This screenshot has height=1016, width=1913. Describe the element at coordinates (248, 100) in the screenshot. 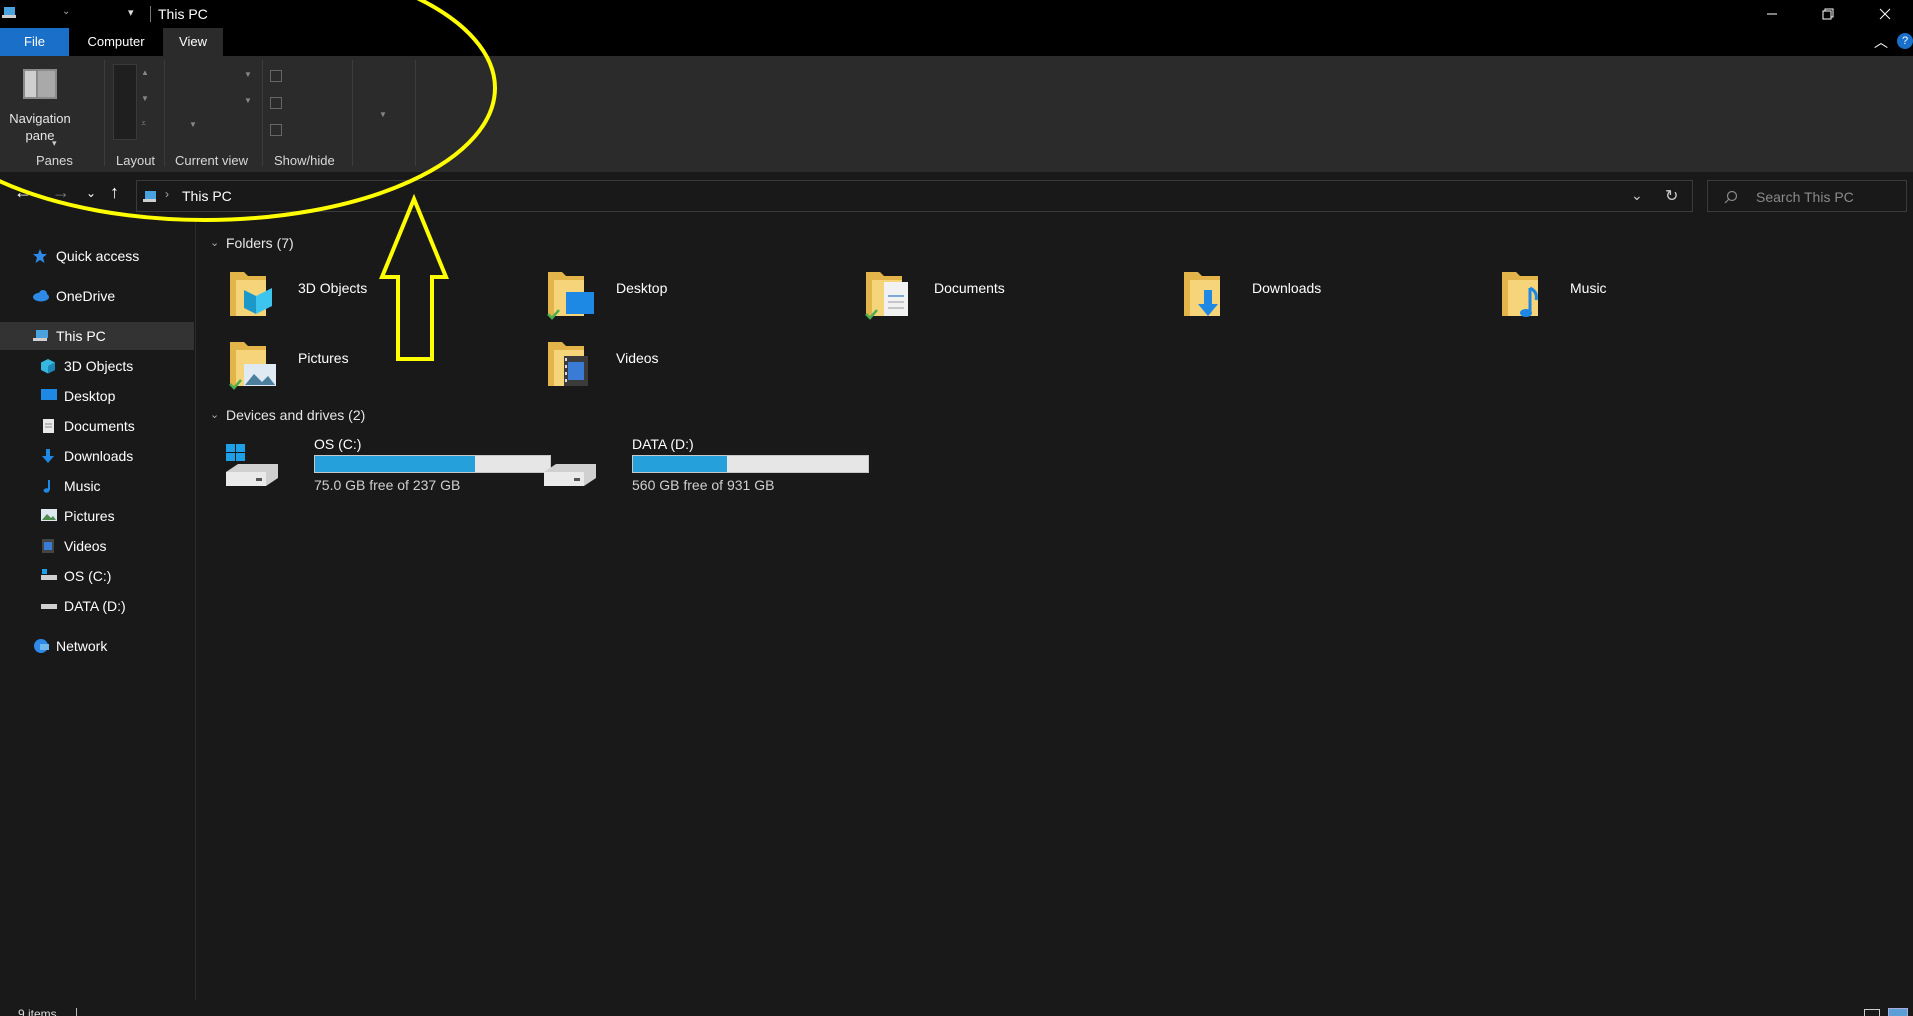

I see `group-by-dropdown-icon: ▼` at that location.